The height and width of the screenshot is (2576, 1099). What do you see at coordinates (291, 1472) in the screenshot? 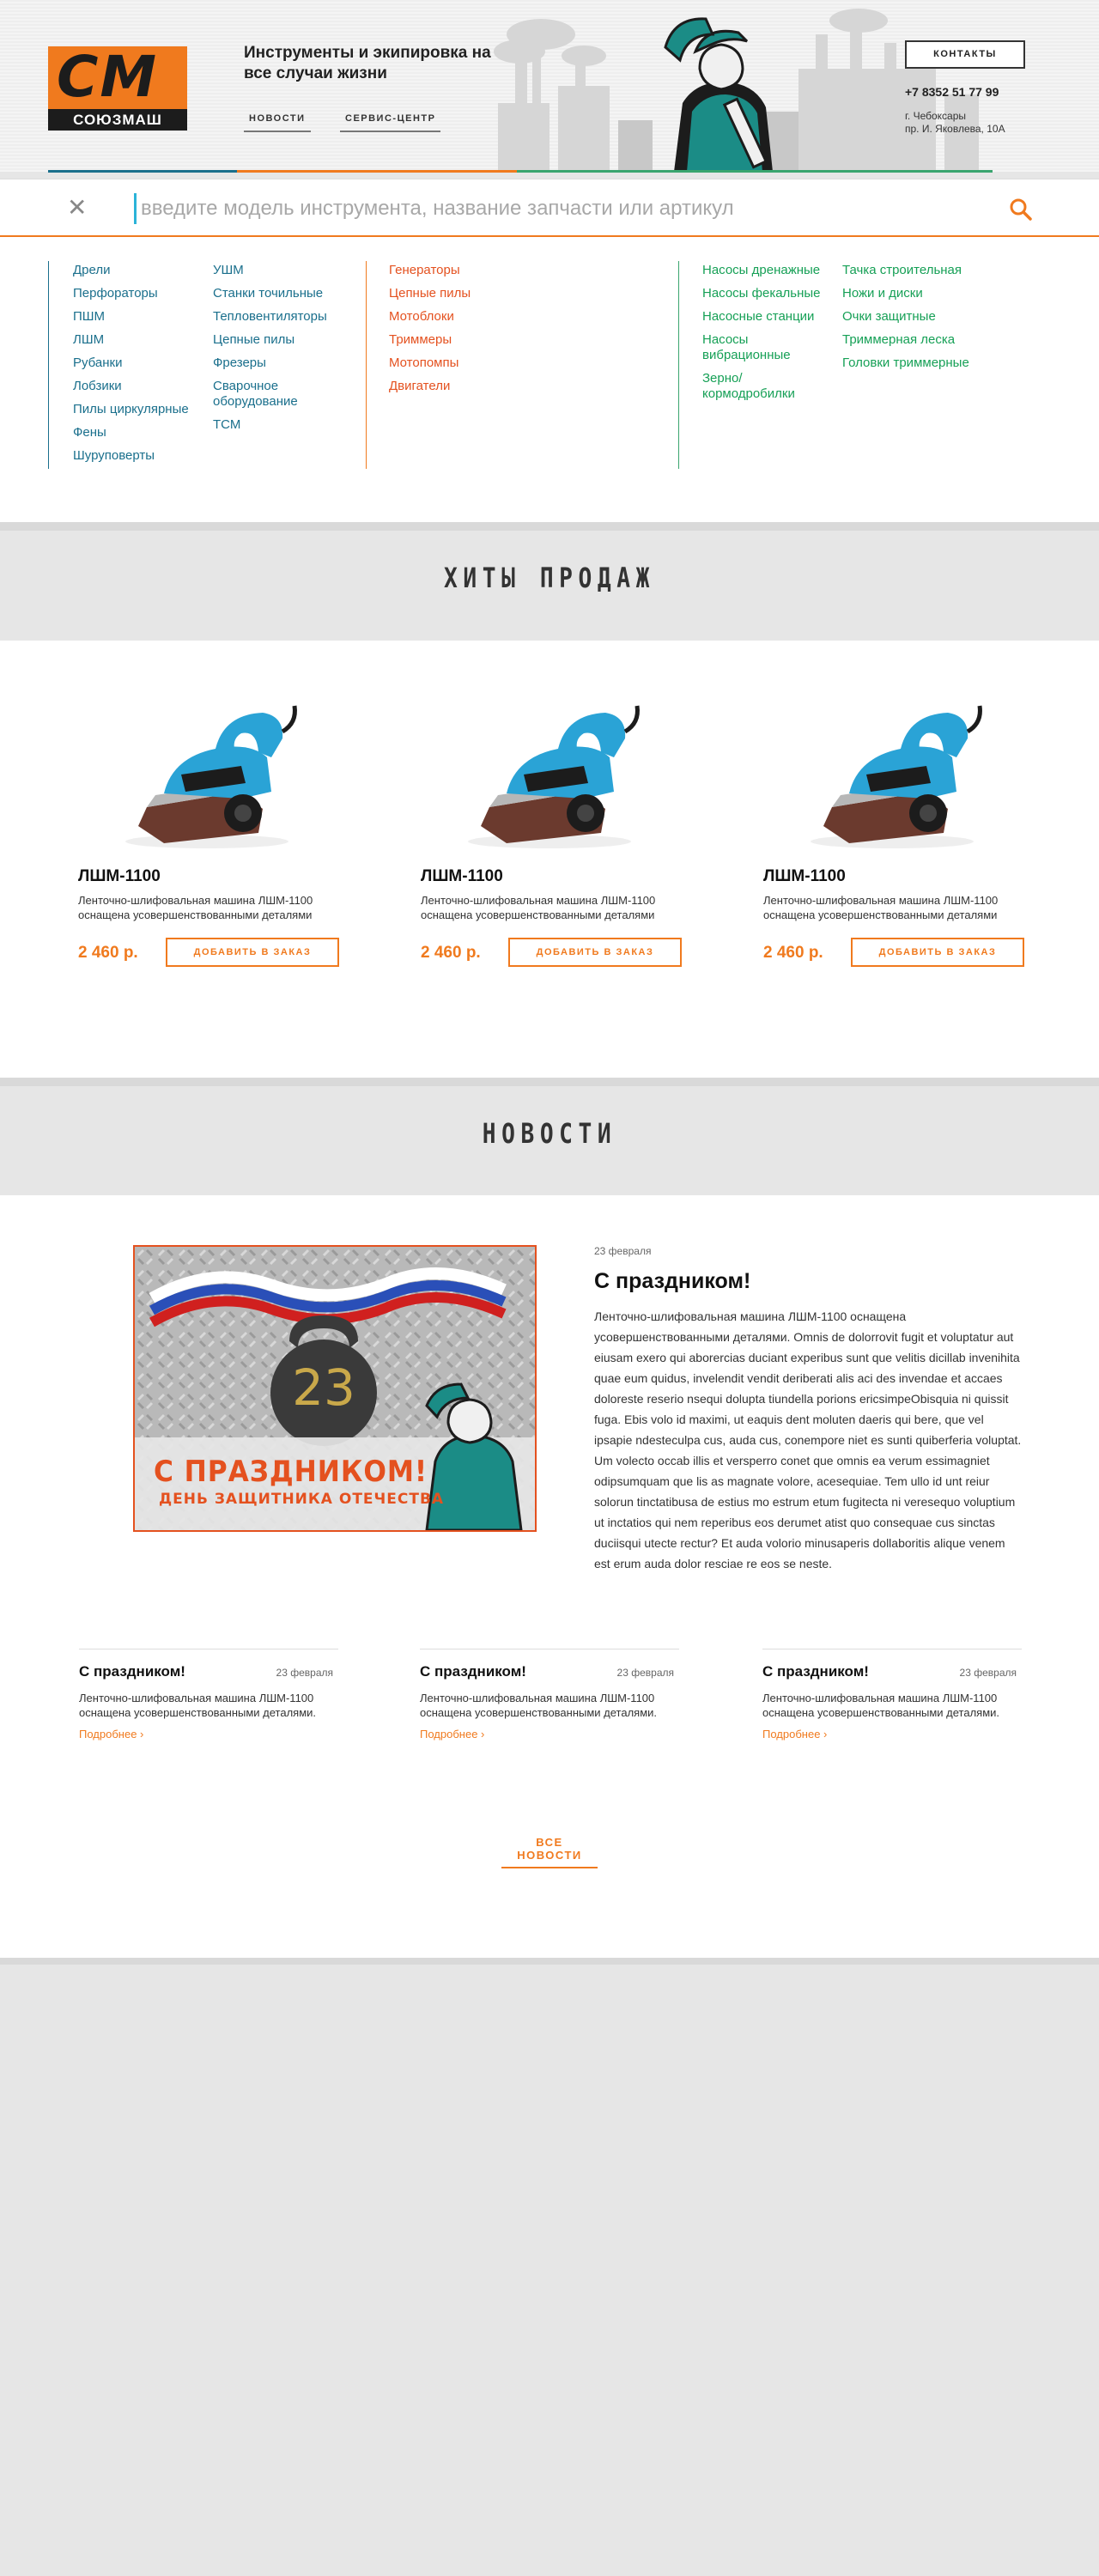
I see `banner-title: С ПРАЗДНИКОМ!` at bounding box center [291, 1472].